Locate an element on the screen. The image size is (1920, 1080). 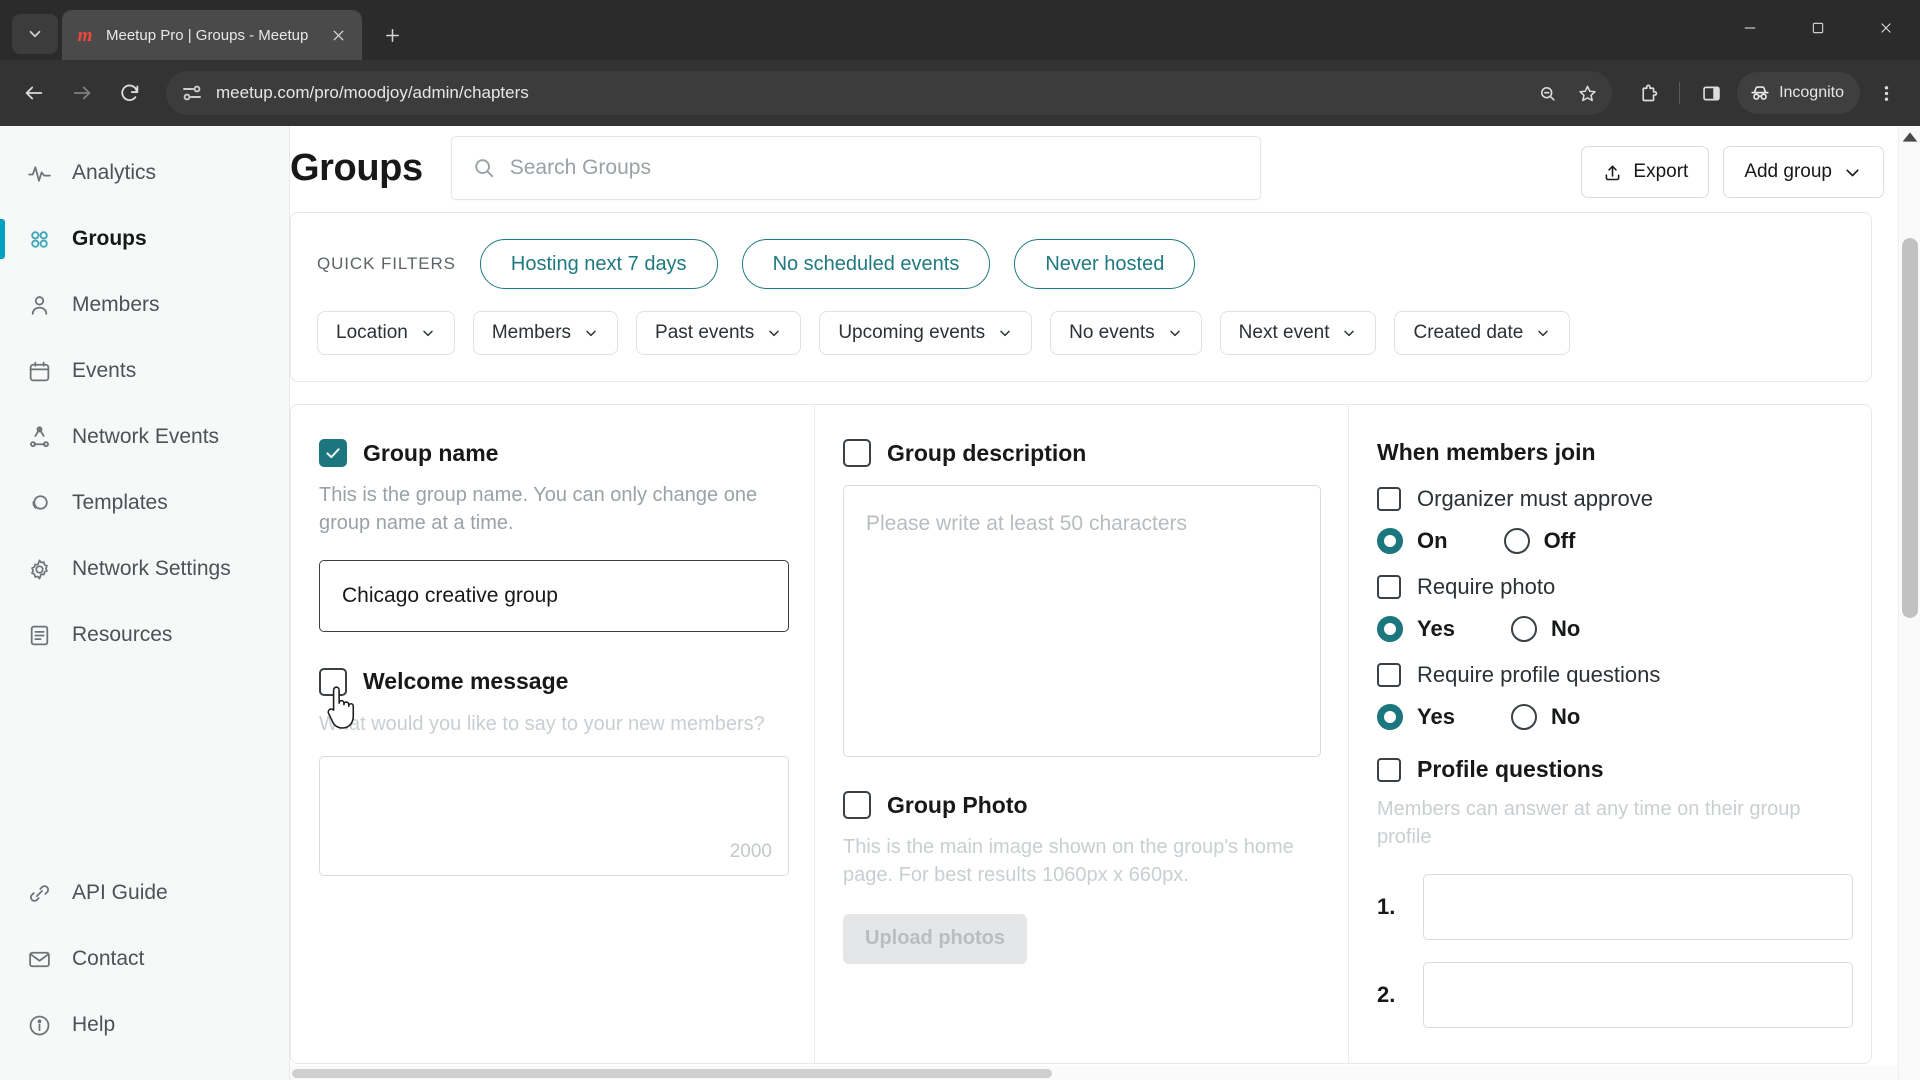
welcome-message-checkbox is located at coordinates (333, 681).